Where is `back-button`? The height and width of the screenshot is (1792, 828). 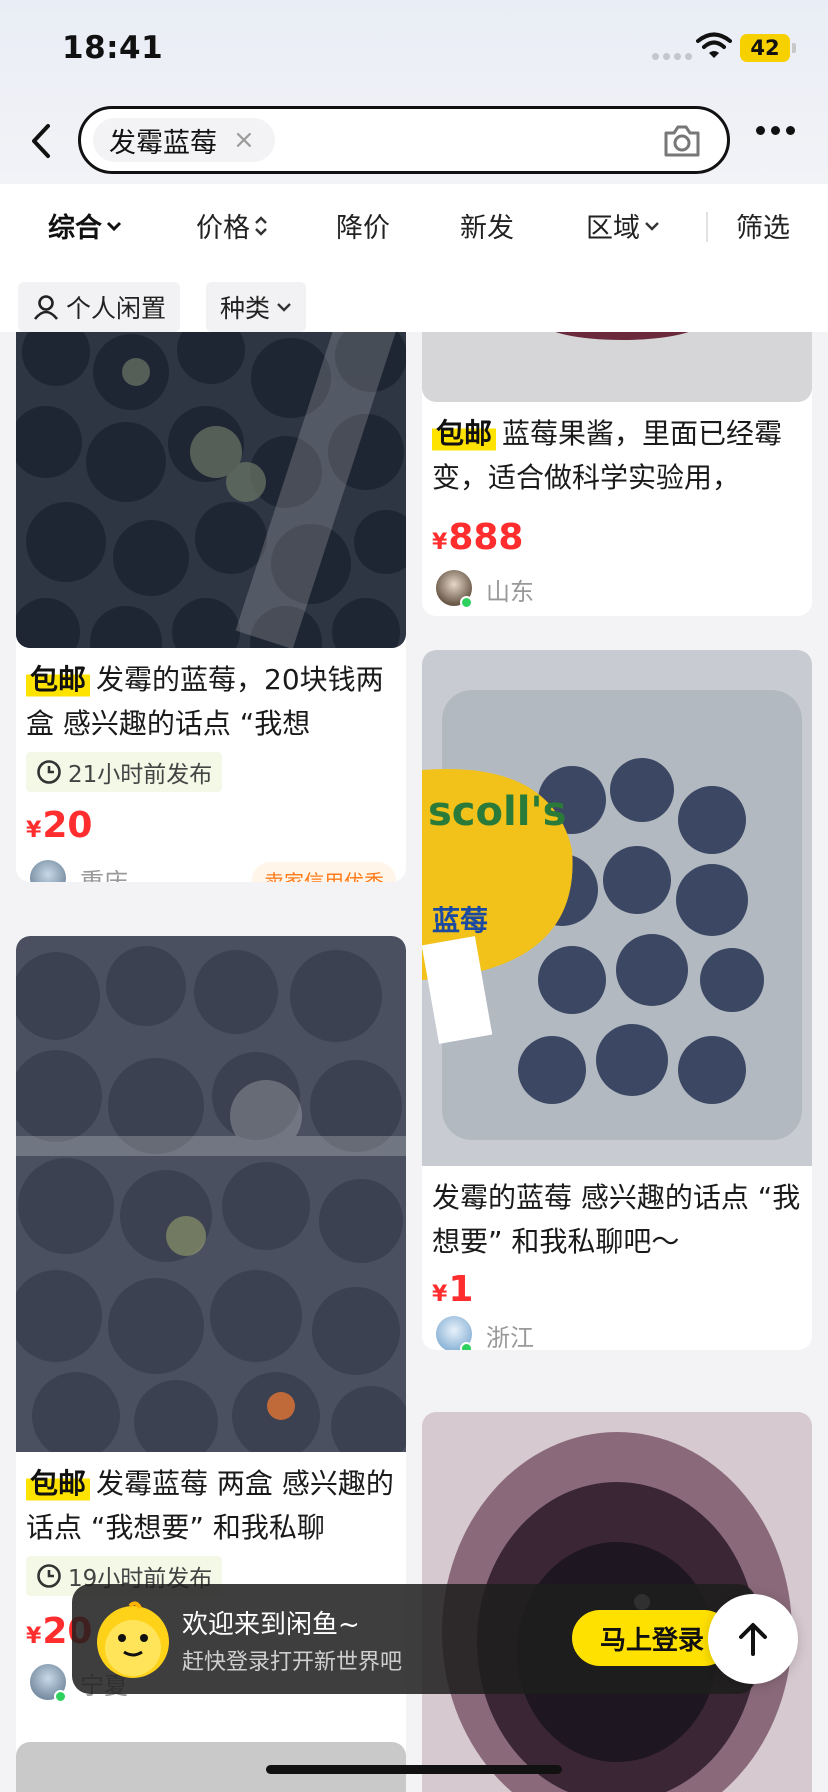 back-button is located at coordinates (42, 141).